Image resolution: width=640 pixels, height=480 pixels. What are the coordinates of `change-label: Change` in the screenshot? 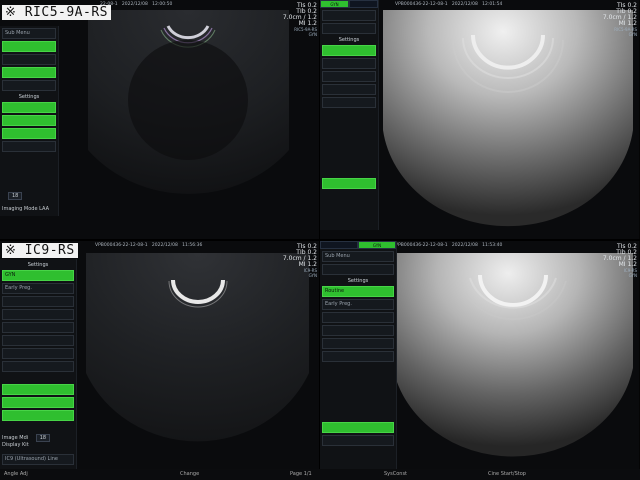 It's located at (189, 474).